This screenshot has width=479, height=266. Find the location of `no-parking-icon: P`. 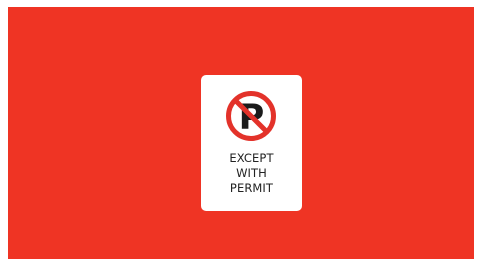

no-parking-icon: P is located at coordinates (251, 116).